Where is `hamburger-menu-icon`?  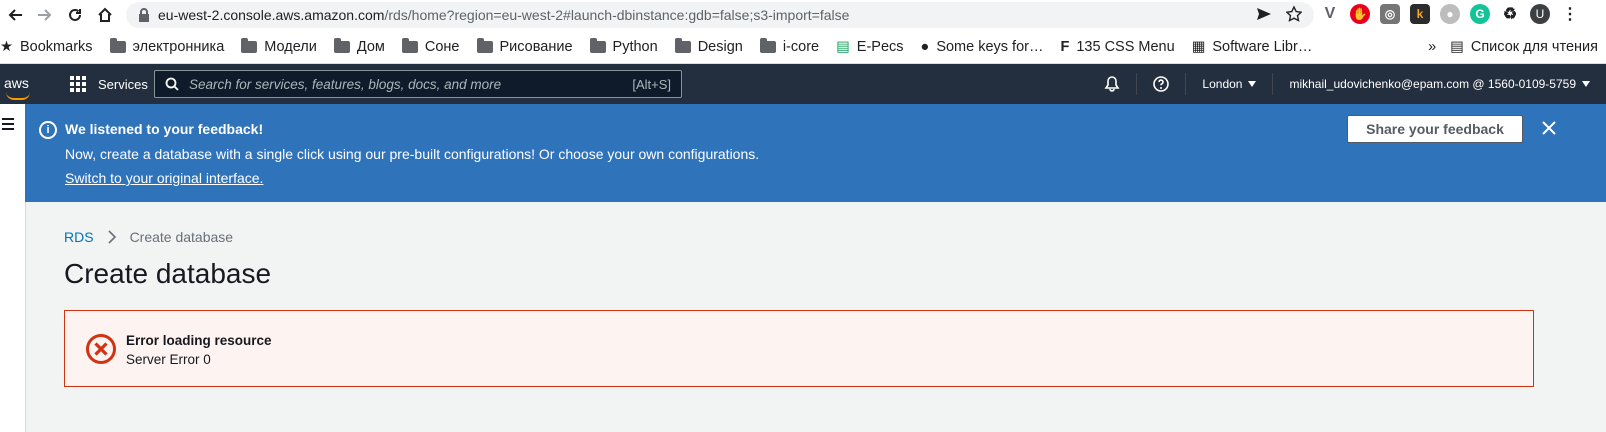
hamburger-menu-icon is located at coordinates (8, 125).